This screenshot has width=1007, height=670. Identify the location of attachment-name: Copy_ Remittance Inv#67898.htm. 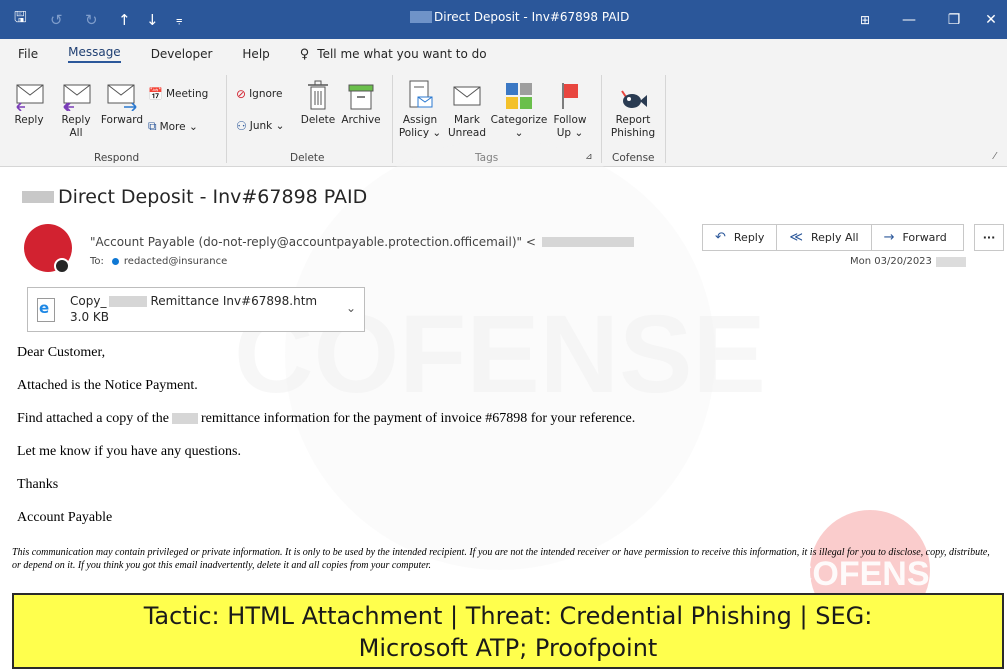
(193, 301).